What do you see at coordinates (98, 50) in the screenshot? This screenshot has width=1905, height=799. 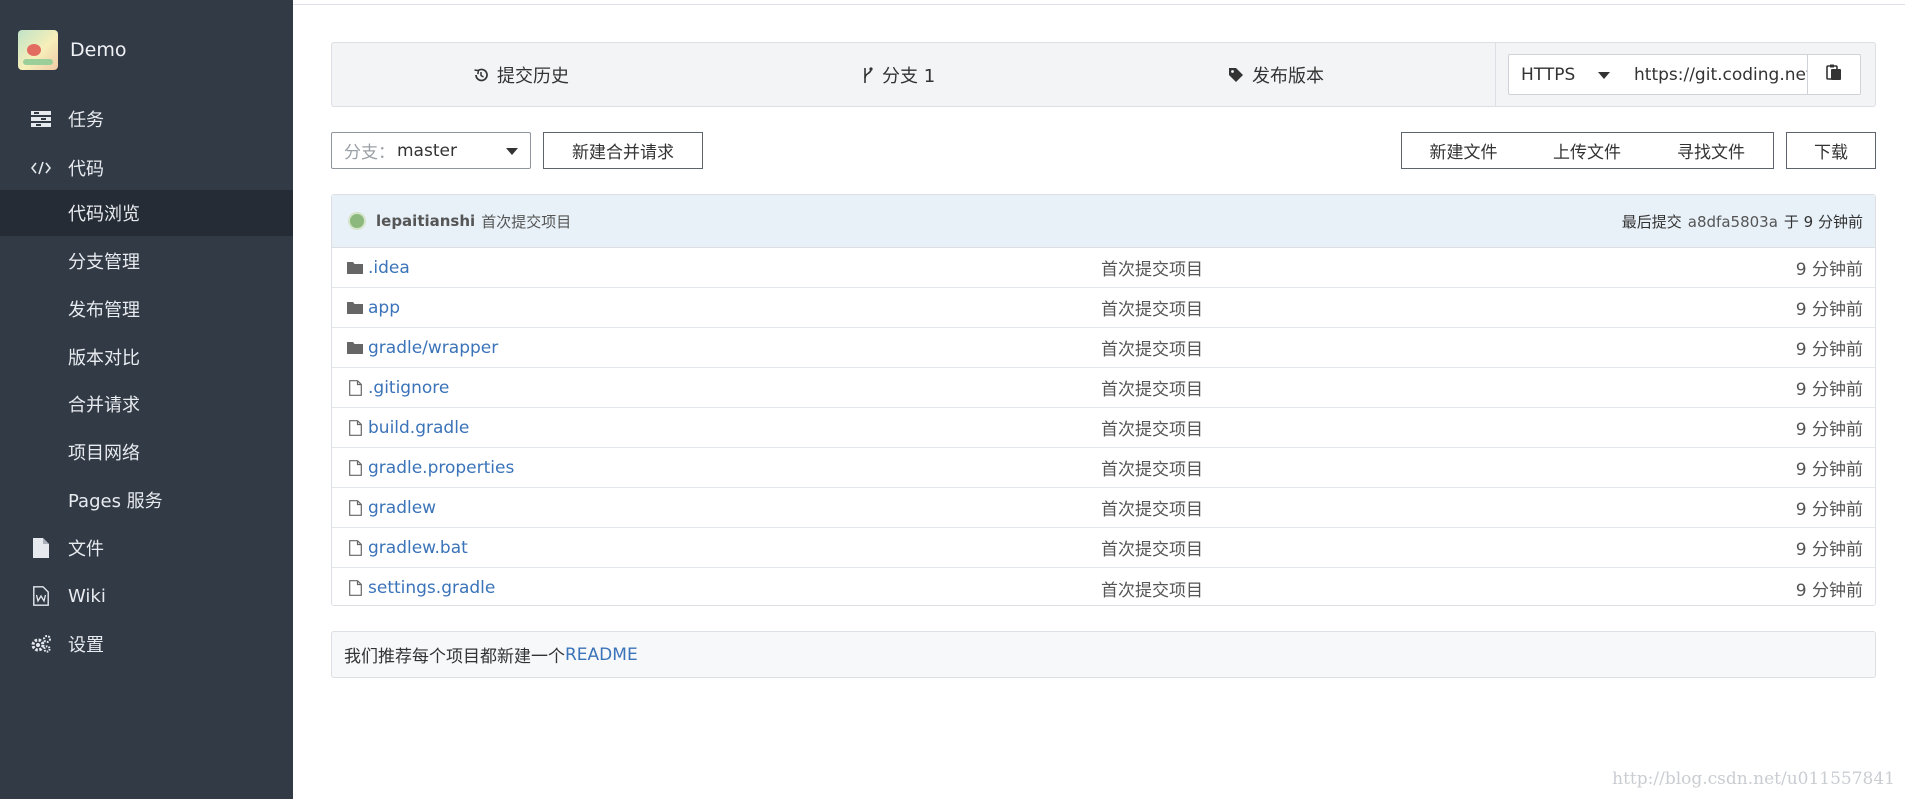 I see `project-name: Demo` at bounding box center [98, 50].